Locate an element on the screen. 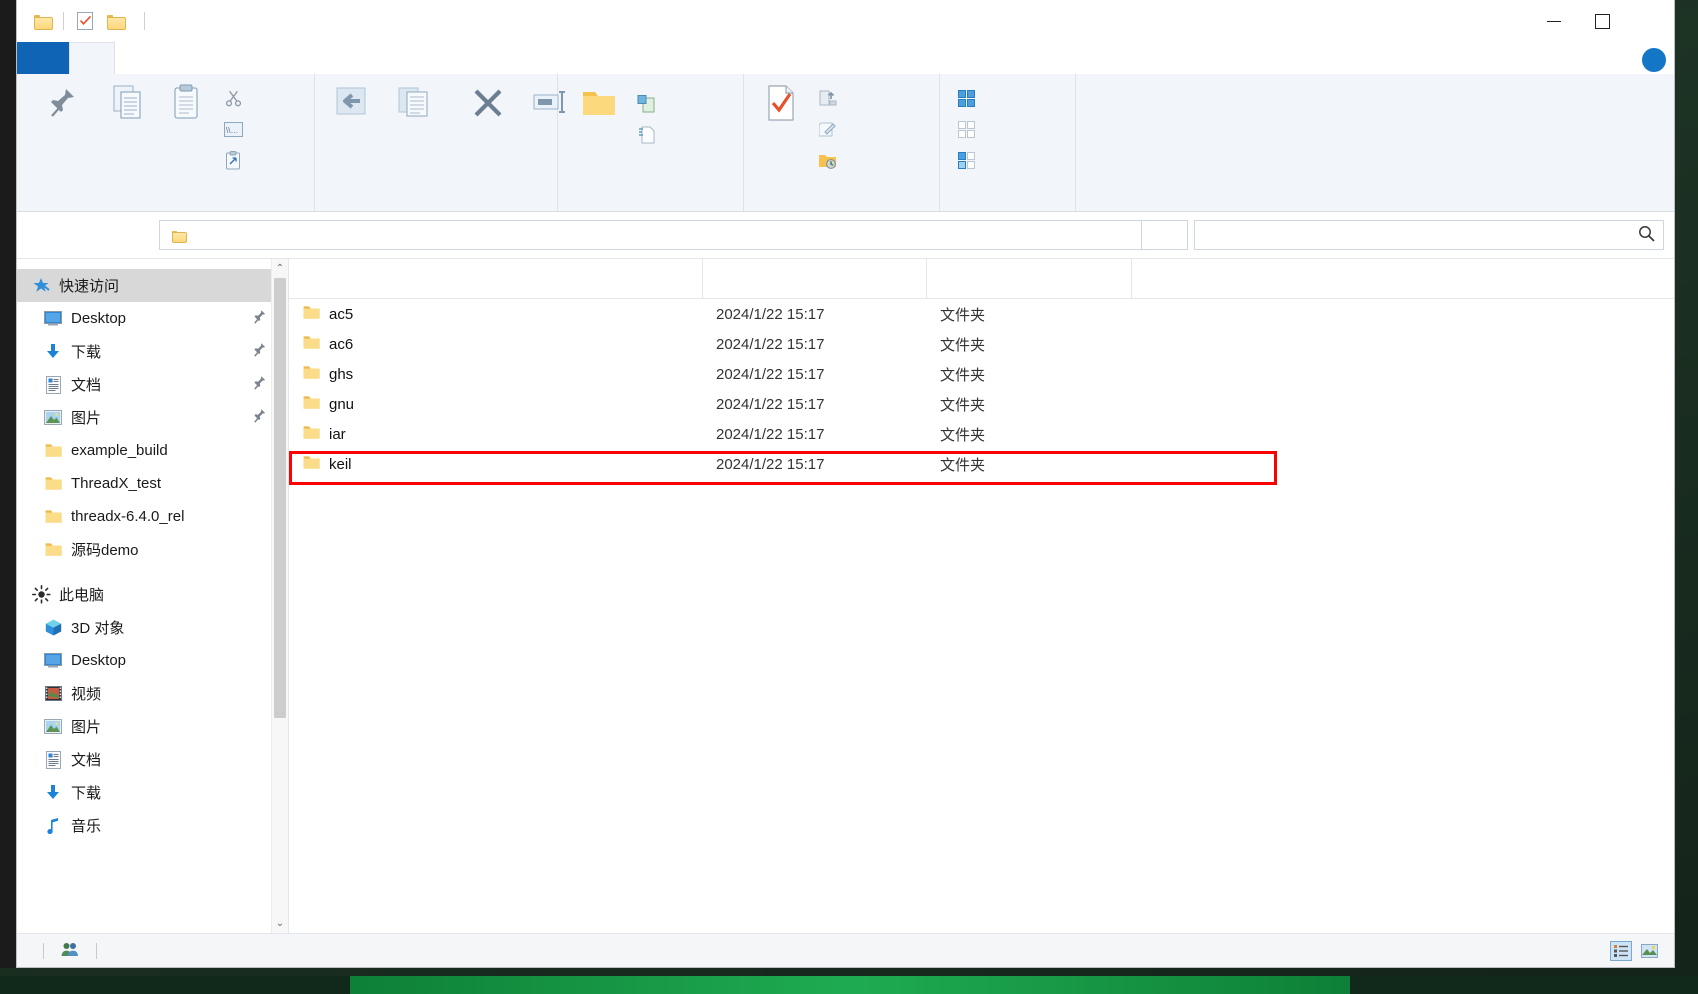  scissors-icon is located at coordinates (233, 98).